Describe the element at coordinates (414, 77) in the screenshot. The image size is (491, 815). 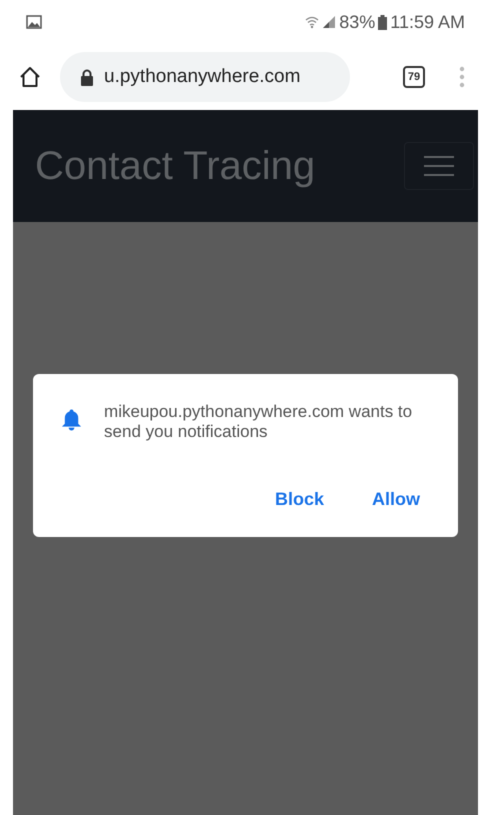
I see `tab-count-button: 79` at that location.